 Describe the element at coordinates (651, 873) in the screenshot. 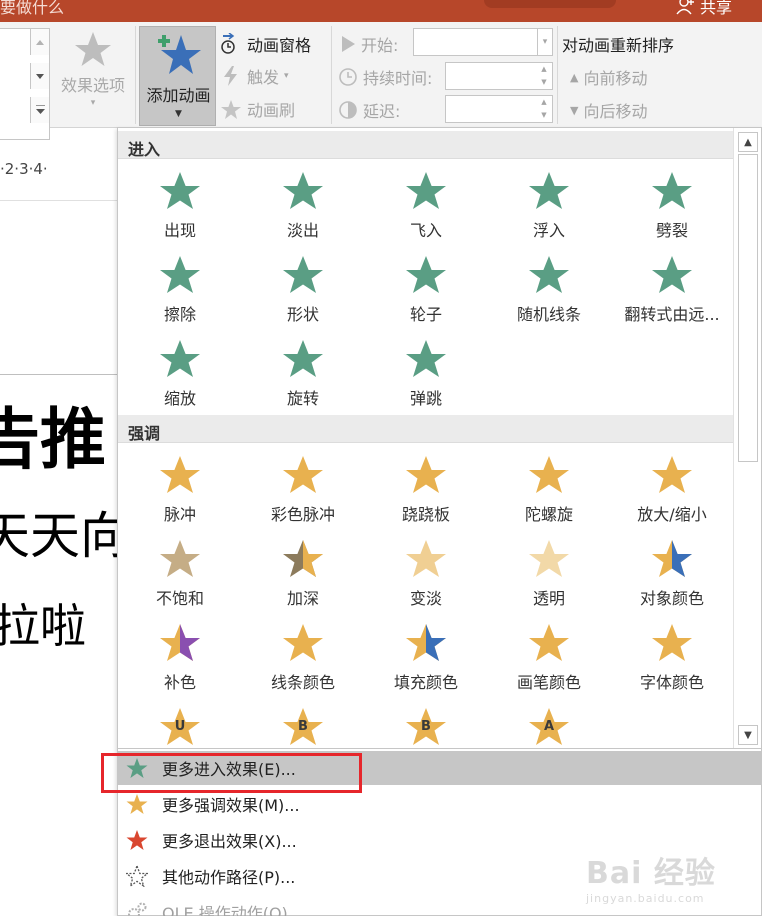

I see `watermark-logo: Bai 经验` at that location.